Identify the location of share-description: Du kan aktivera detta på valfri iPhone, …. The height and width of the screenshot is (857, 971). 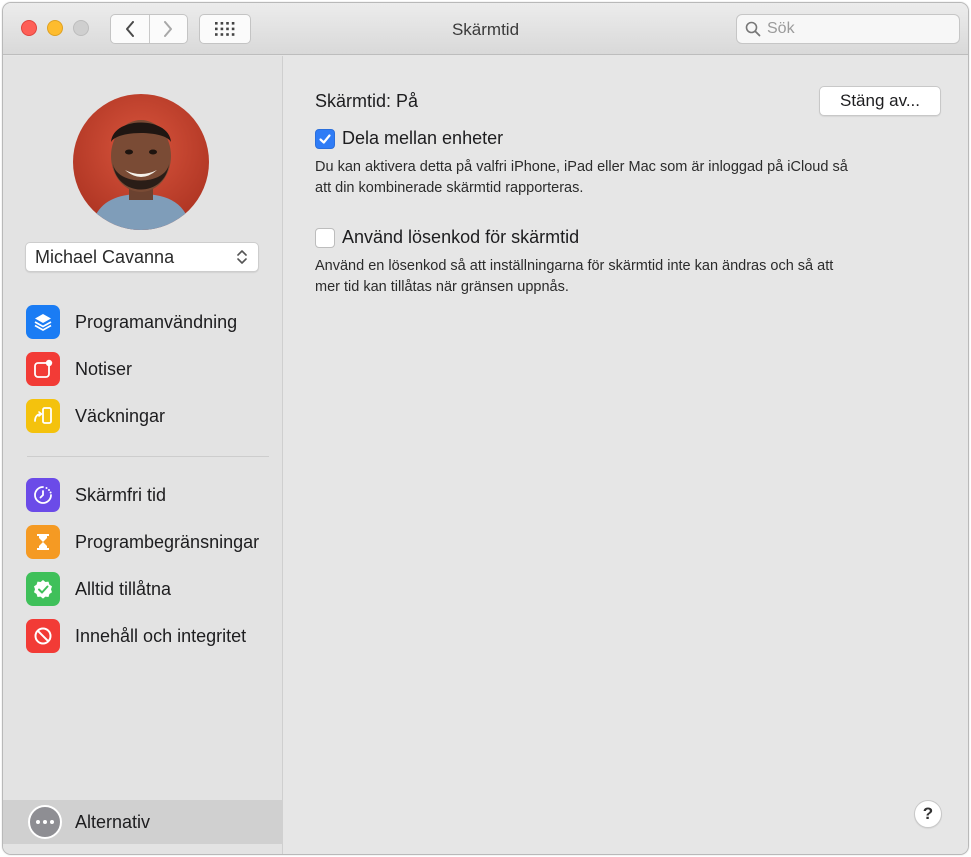
(625, 178).